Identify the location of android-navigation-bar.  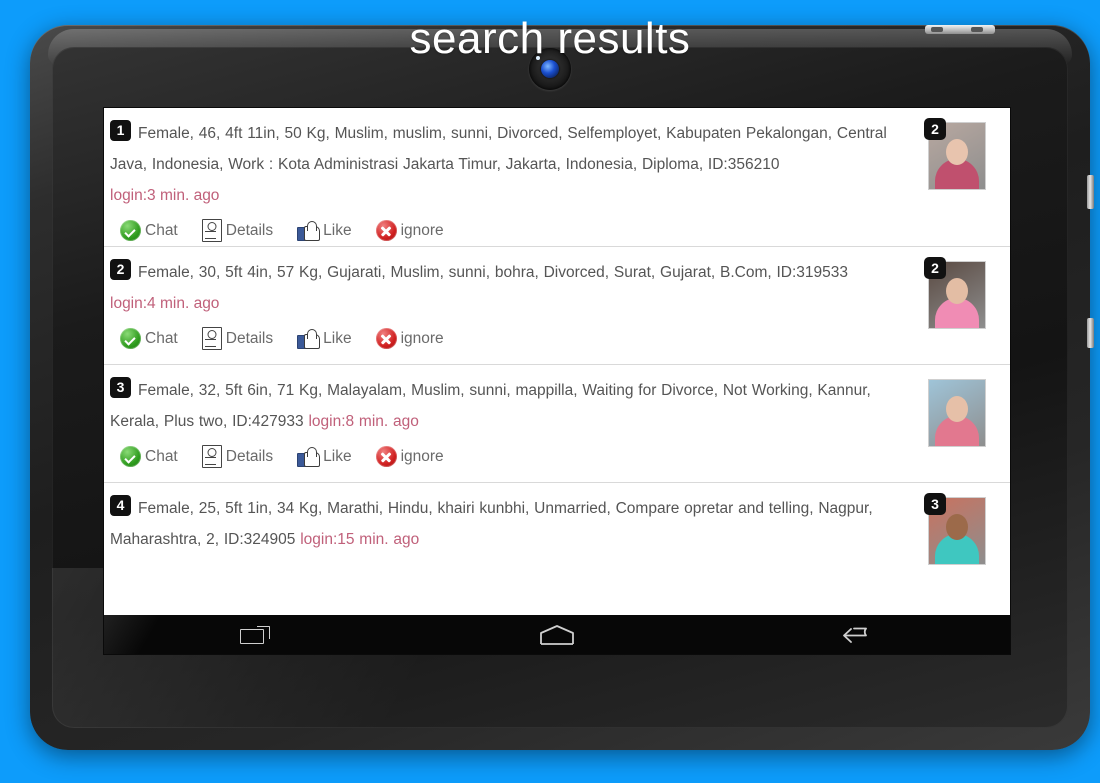
(557, 634).